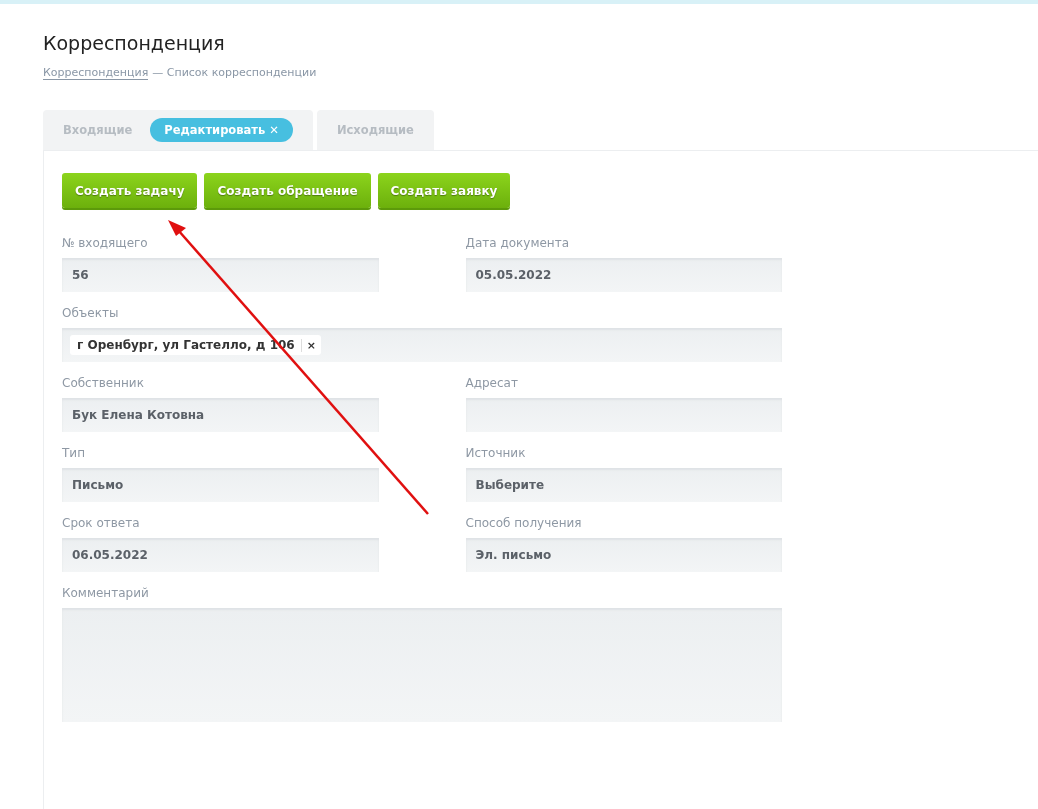  What do you see at coordinates (220, 485) in the screenshot?
I see `input-field: Письмо` at bounding box center [220, 485].